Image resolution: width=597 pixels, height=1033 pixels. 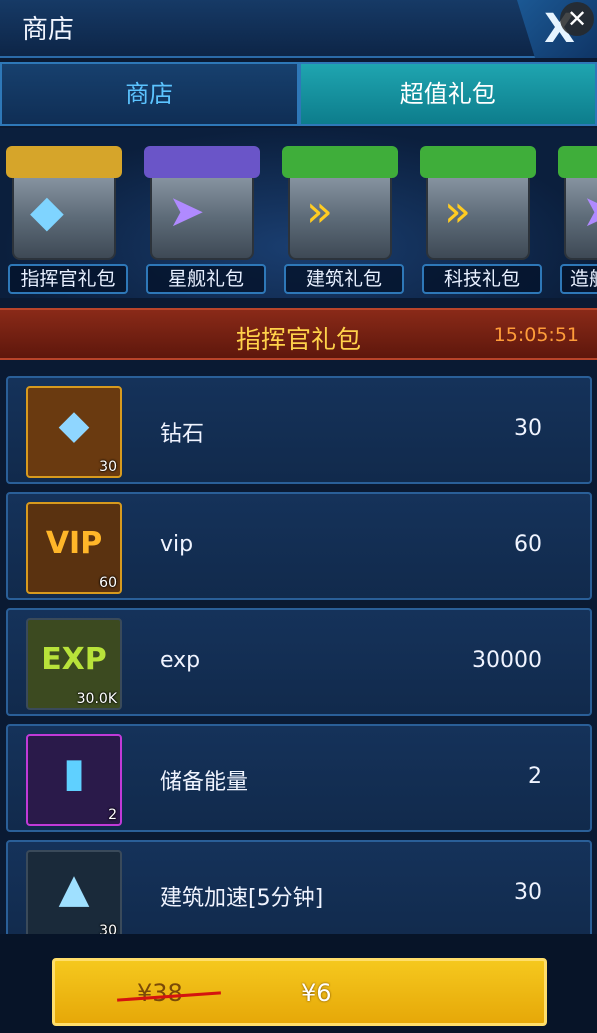 I want to click on exp-icon: EXP 30.0K, so click(x=74, y=664).